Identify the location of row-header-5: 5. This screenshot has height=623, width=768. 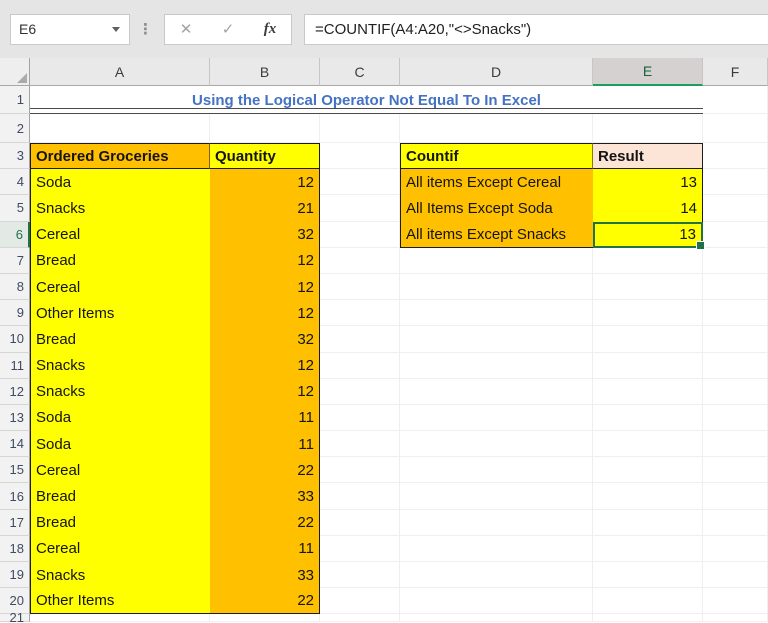
(15, 208).